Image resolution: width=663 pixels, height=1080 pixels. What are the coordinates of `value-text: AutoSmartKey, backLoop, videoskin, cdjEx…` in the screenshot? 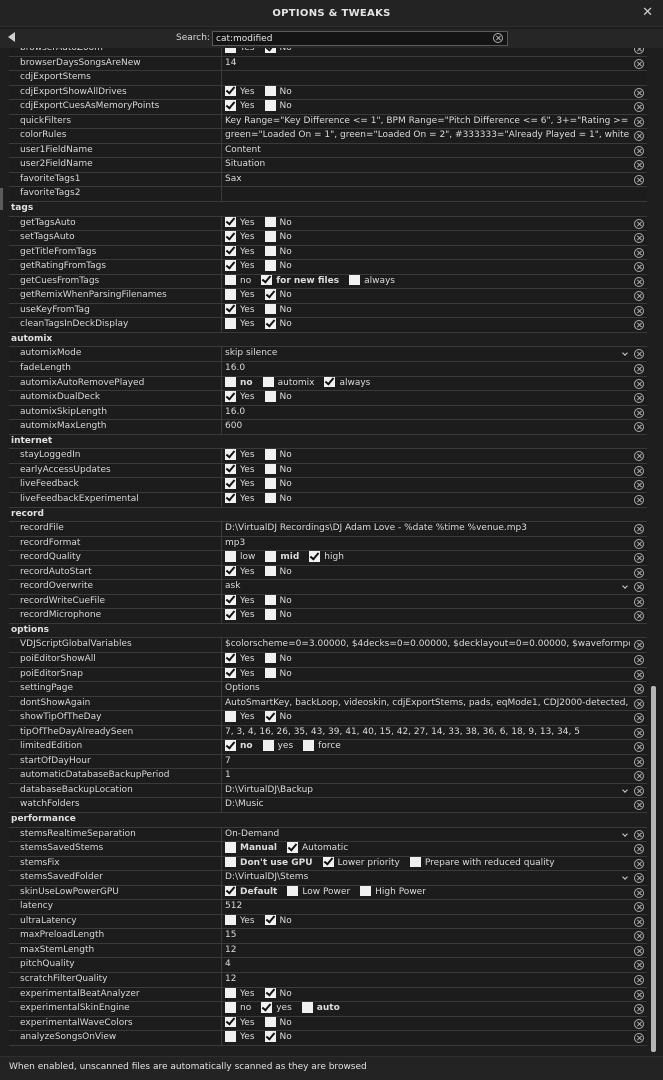 It's located at (427, 703).